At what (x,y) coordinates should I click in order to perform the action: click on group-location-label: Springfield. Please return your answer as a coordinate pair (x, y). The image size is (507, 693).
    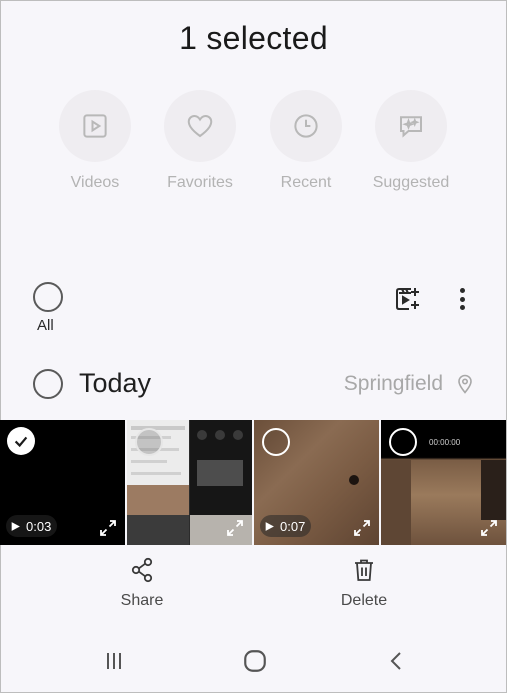
    Looking at the image, I should click on (393, 384).